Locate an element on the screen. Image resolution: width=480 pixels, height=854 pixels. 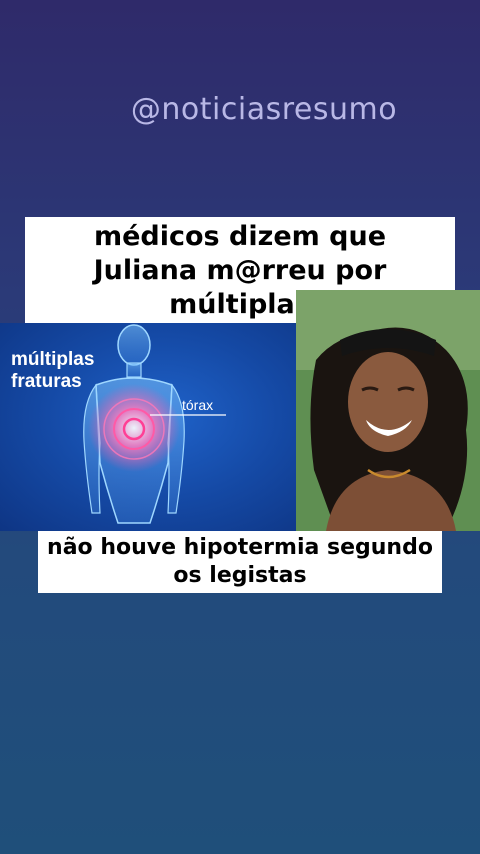
caption-line: os legistas is located at coordinates (240, 575).